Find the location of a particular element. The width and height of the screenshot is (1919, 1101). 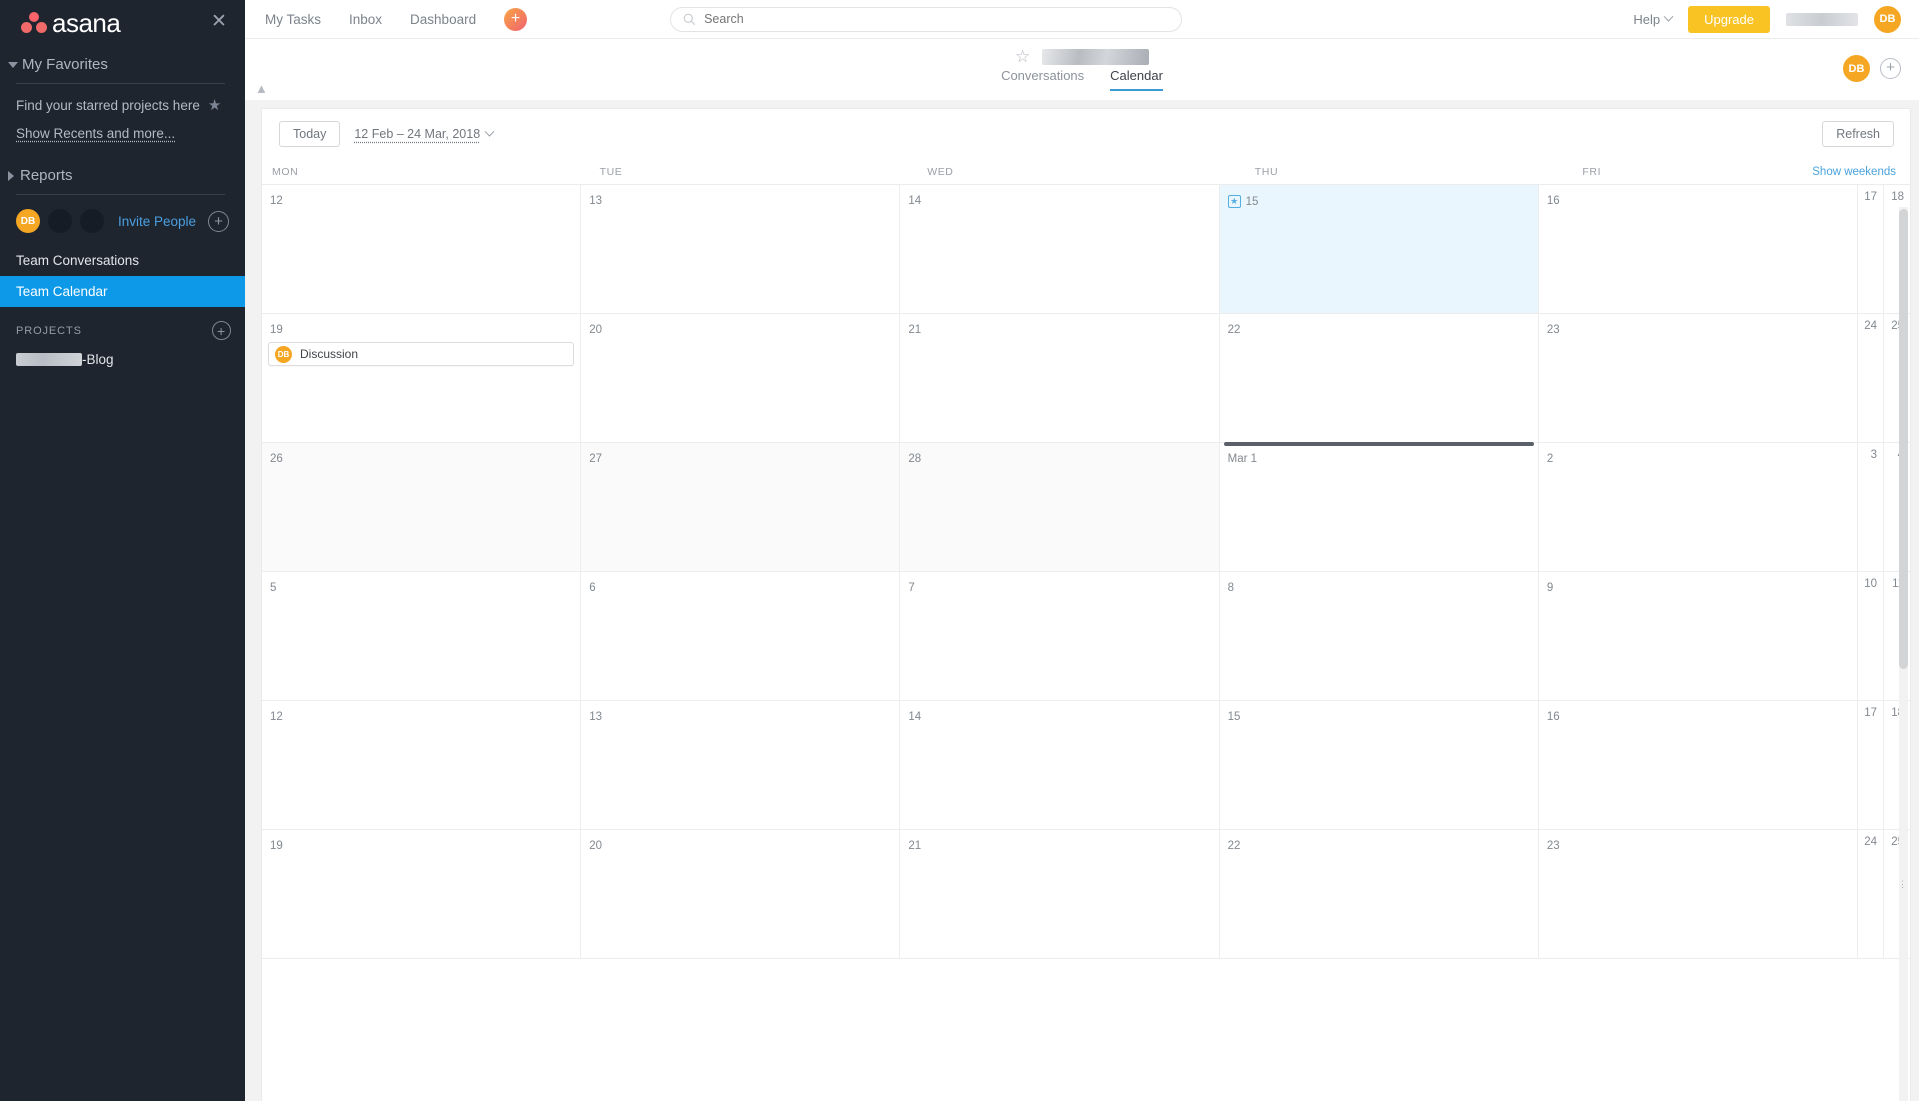

top-navigation-bar: My Tasks Inbox Dashboard + Help is located at coordinates (1082, 19).